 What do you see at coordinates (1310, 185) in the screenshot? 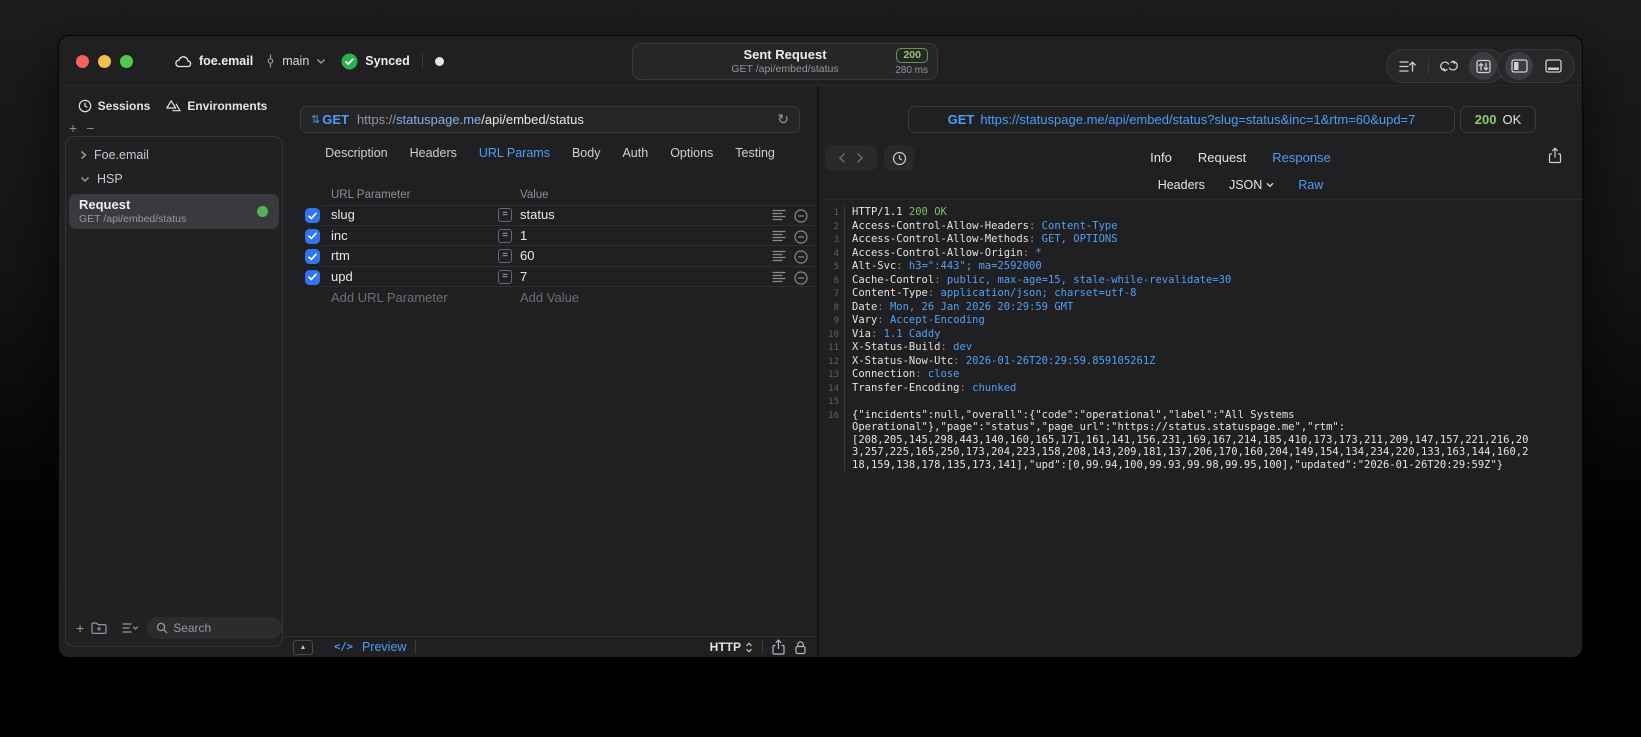
I see `subtab-raw: Raw` at bounding box center [1310, 185].